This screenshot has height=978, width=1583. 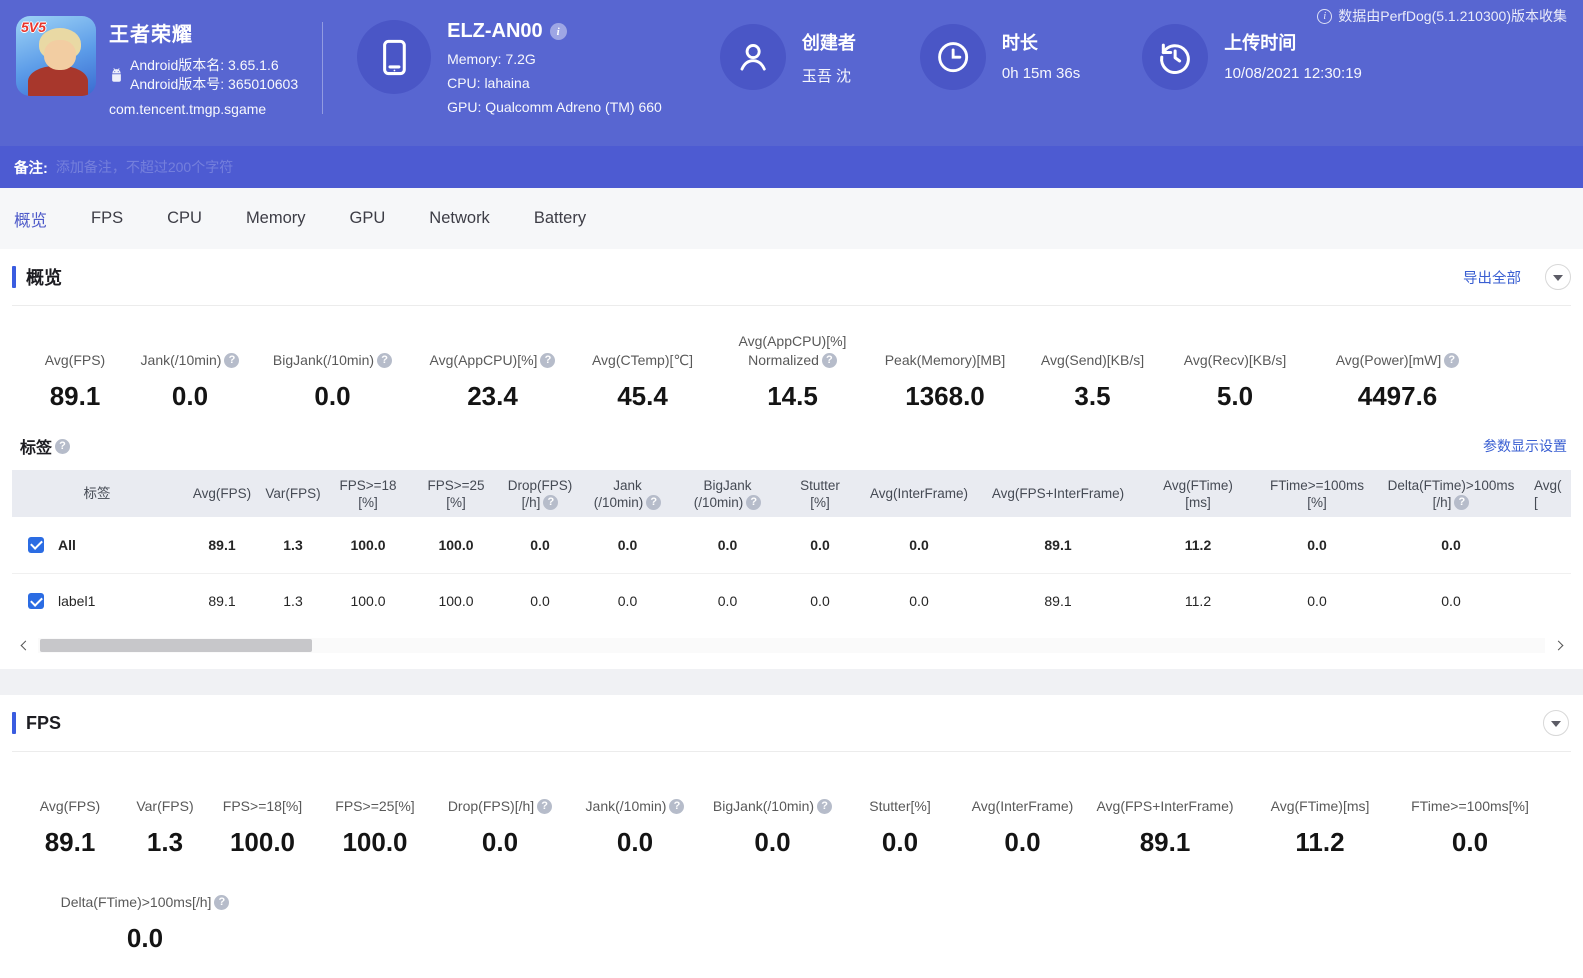 What do you see at coordinates (642, 360) in the screenshot?
I see `metric-label: Avg(CTemp)[℃]` at bounding box center [642, 360].